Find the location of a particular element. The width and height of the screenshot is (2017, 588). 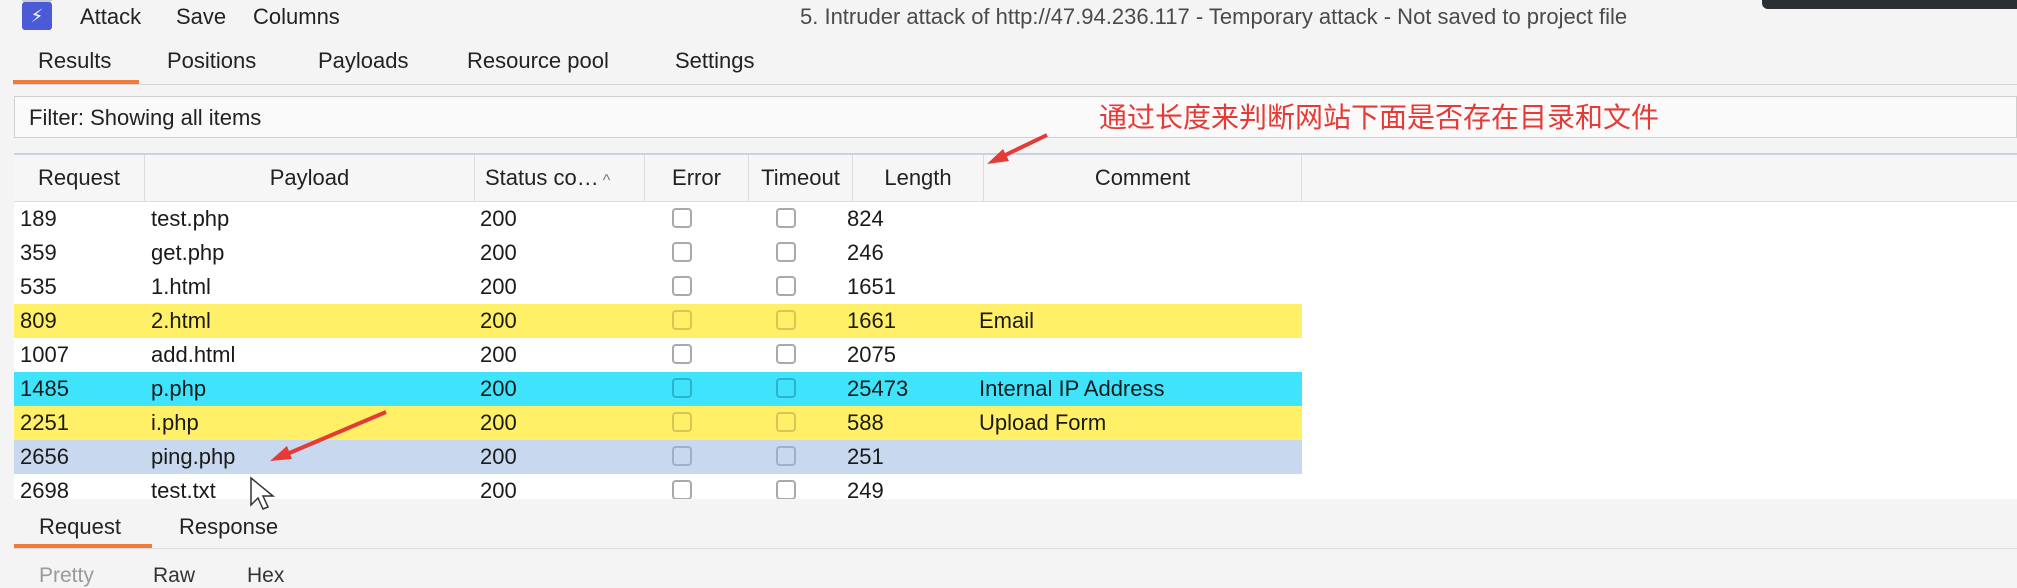

cell-payload: p.php is located at coordinates (179, 388).